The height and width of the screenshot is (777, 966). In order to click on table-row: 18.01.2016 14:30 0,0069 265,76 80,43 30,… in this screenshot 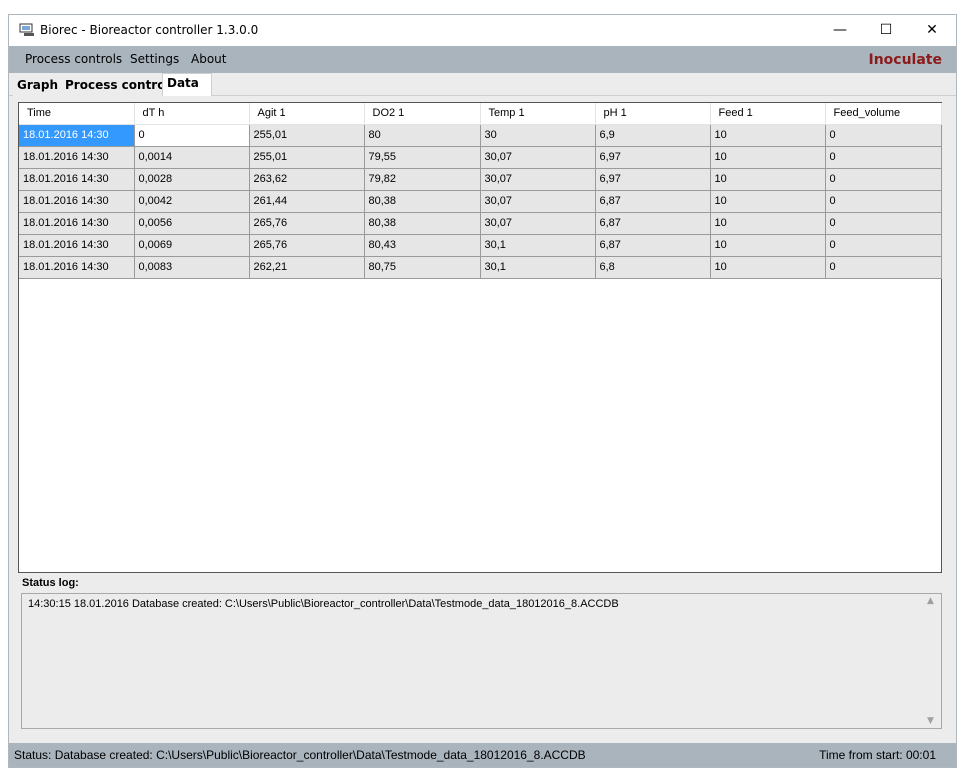, I will do `click(480, 245)`.